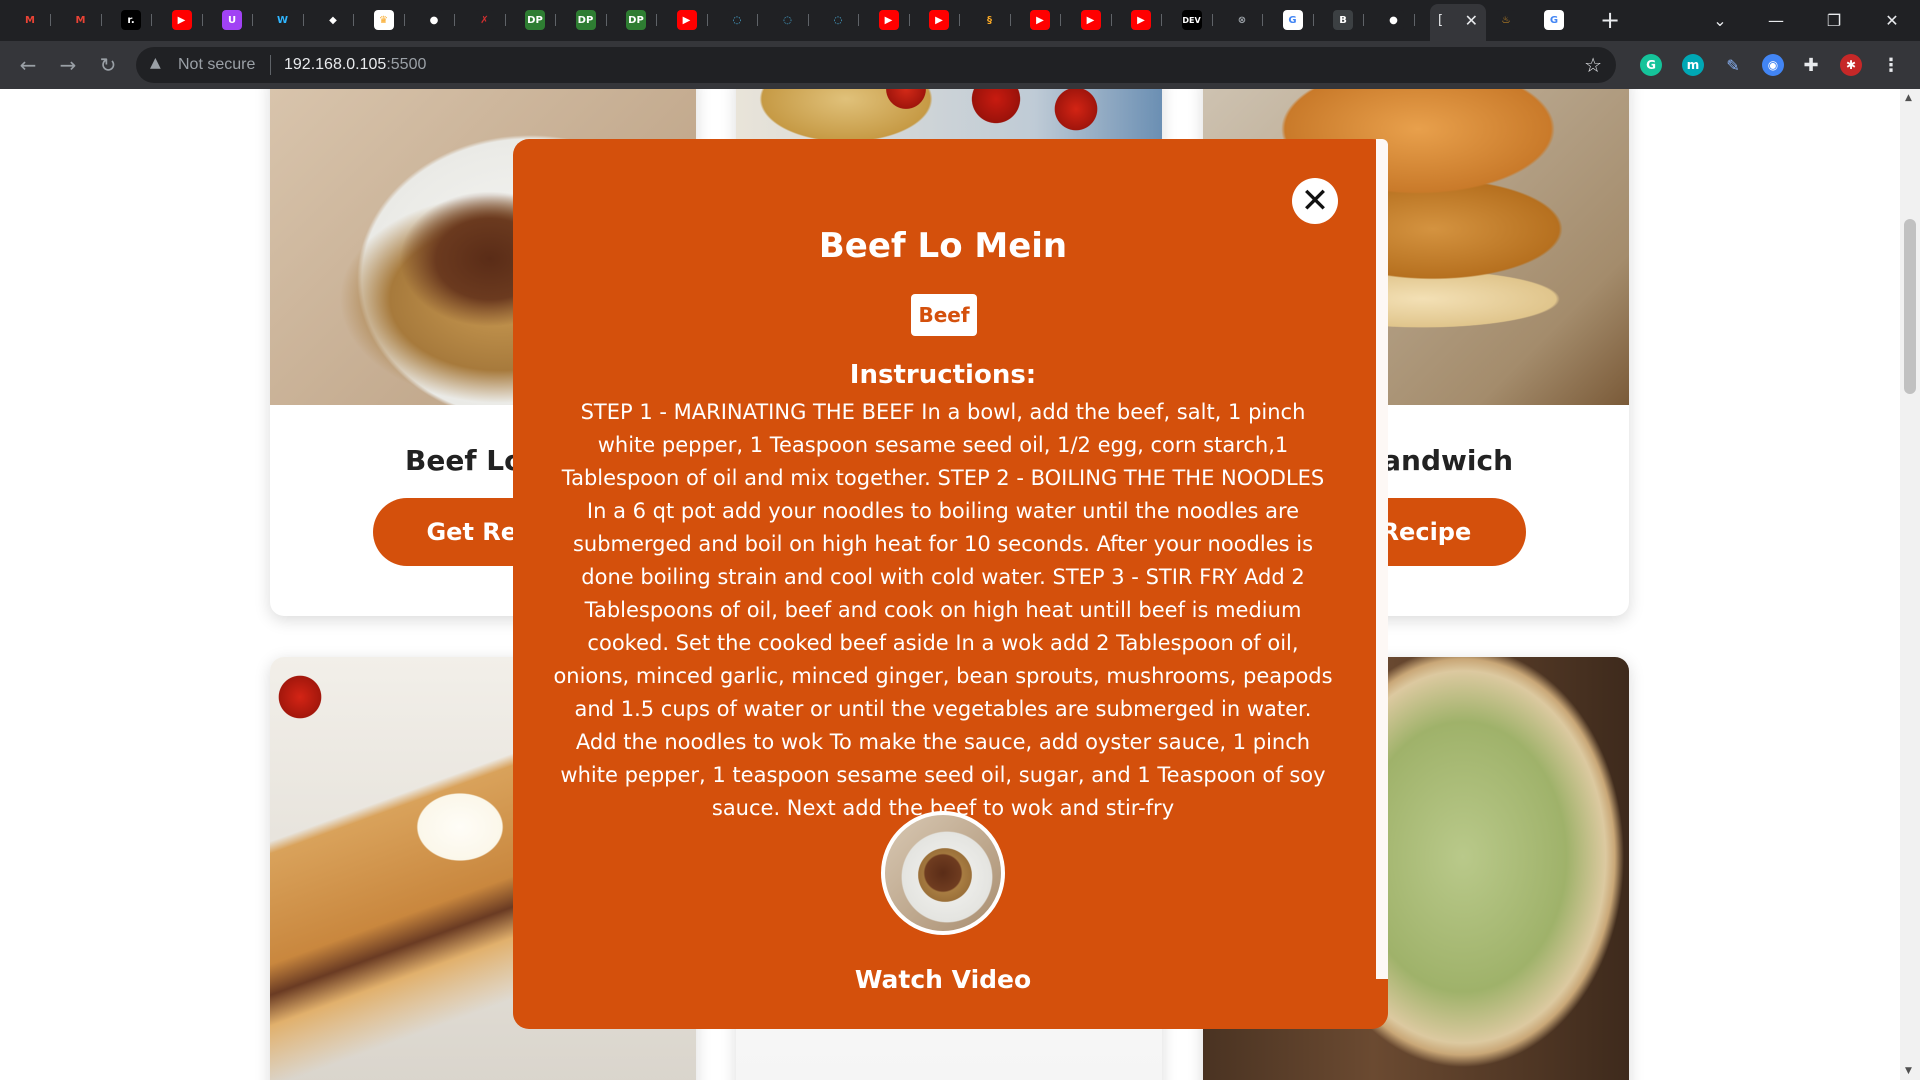 The height and width of the screenshot is (1080, 1920). Describe the element at coordinates (383, 20) in the screenshot. I see `crown-icon: ♛` at that location.